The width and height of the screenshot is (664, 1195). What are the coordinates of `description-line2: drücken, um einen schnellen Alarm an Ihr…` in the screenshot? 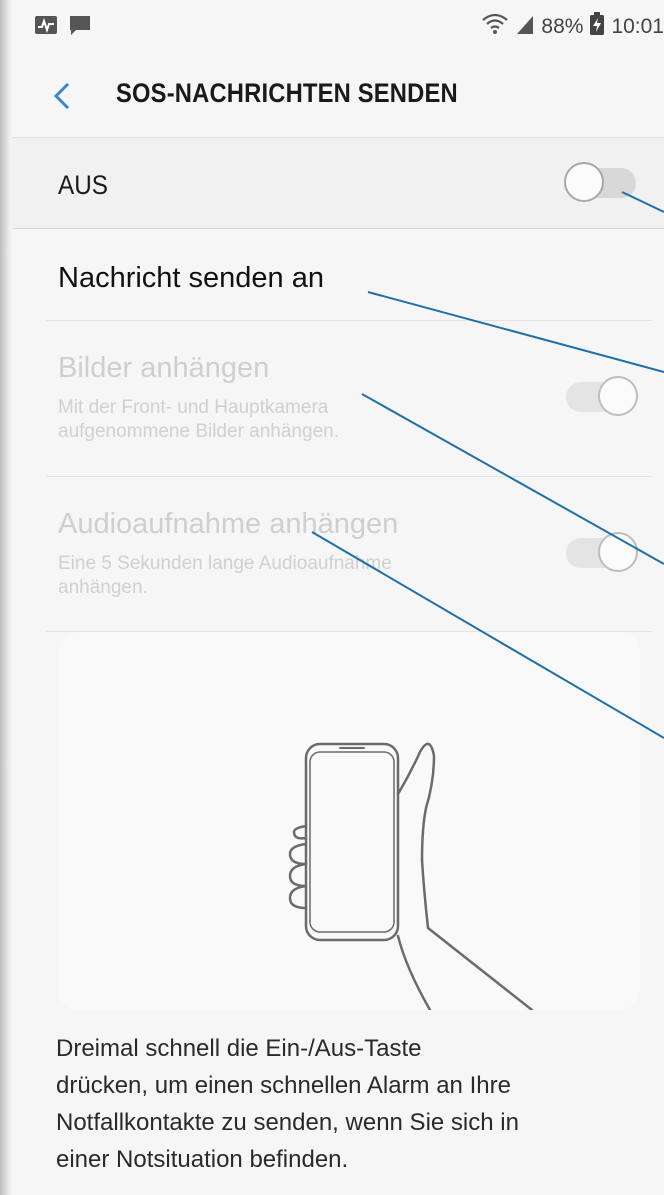 It's located at (283, 1085).